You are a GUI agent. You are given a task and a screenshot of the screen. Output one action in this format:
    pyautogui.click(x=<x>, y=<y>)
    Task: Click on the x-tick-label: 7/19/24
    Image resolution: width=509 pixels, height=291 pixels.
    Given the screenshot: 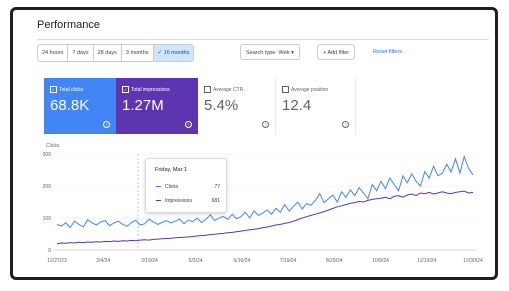 What is the action you would take?
    pyautogui.click(x=288, y=261)
    